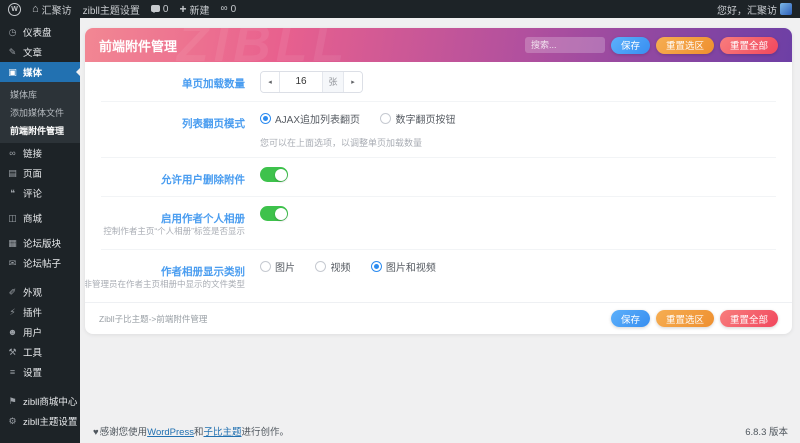 This screenshot has width=800, height=443. What do you see at coordinates (285, 268) in the screenshot?
I see `radio-label: 图片` at bounding box center [285, 268].